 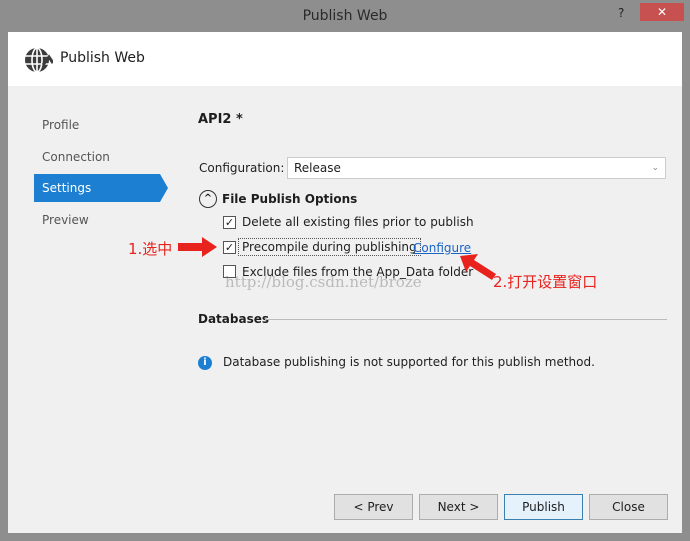 I want to click on collapse-chevron-up-icon: ^, so click(x=208, y=199).